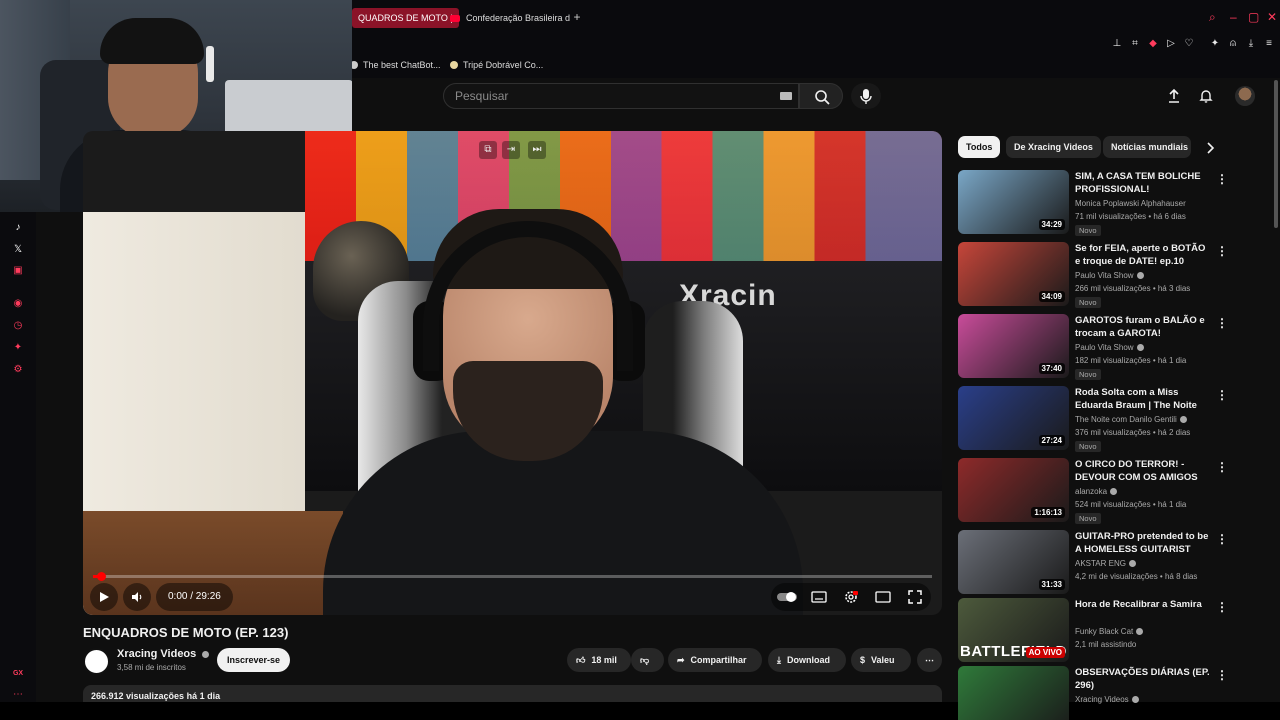 Image resolution: width=1280 pixels, height=720 pixels. Describe the element at coordinates (599, 660) in the screenshot. I see `like-button: 👍︎ 18 mil` at that location.